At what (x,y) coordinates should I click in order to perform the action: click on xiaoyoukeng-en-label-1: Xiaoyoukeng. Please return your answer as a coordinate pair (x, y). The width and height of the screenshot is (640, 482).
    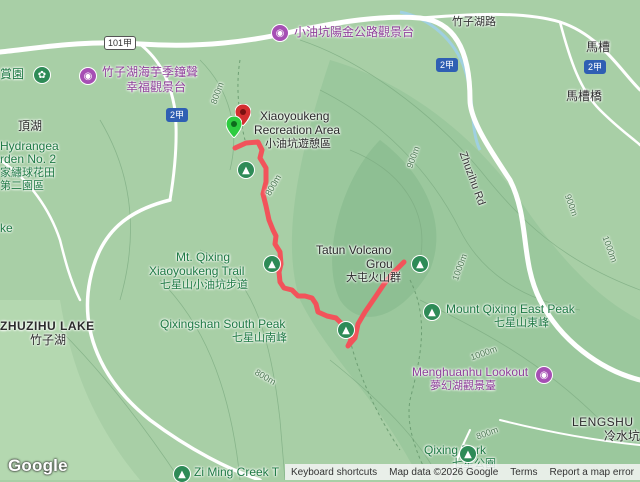
    Looking at the image, I should click on (294, 116).